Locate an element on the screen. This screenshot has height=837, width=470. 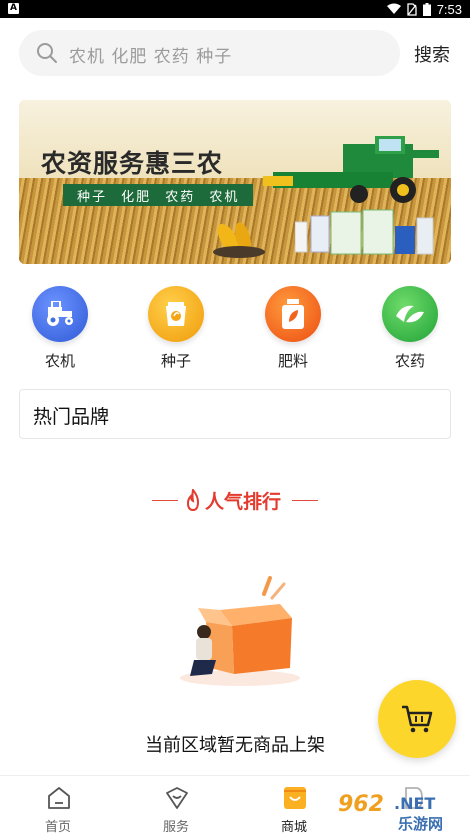
status-indicators: 7:53 is located at coordinates (424, 9).